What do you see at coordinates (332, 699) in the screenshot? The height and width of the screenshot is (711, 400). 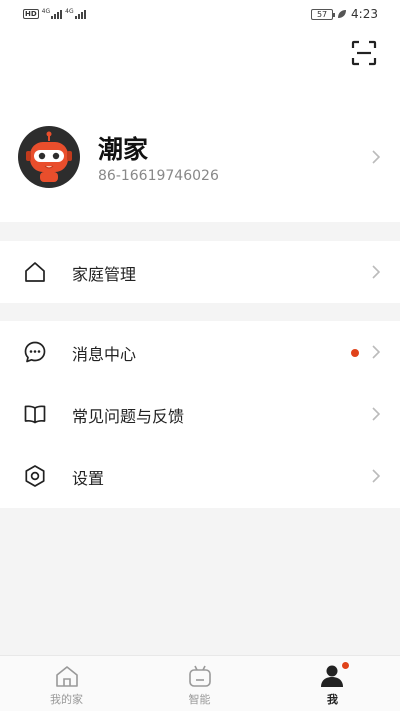 I see `tab-label: 我` at bounding box center [332, 699].